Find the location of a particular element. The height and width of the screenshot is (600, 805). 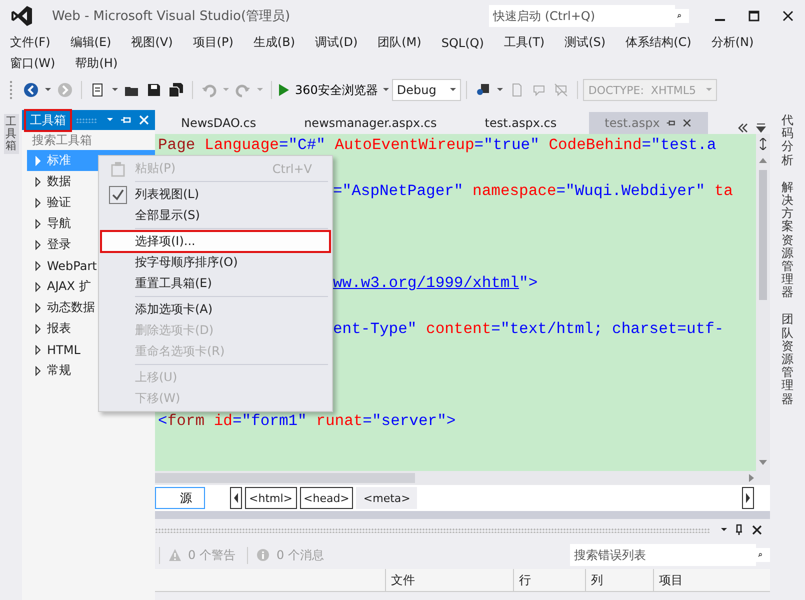

code-token: namespace is located at coordinates (514, 191).